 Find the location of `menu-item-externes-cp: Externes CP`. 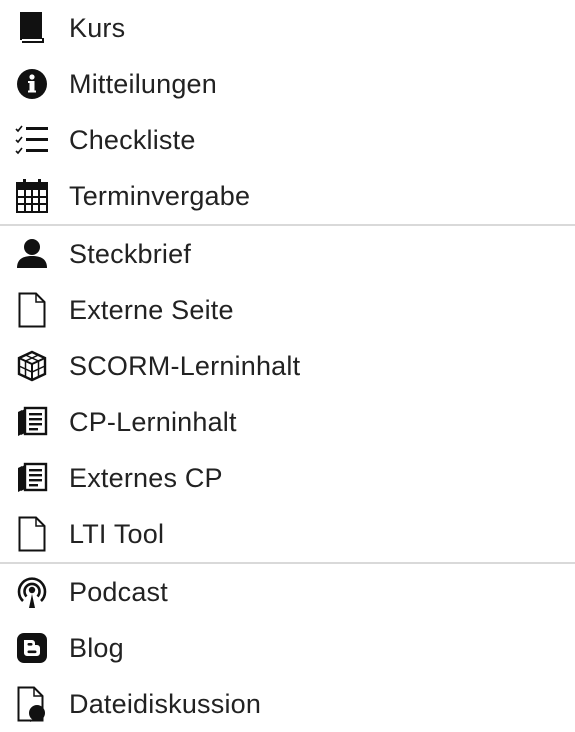

menu-item-externes-cp: Externes CP is located at coordinates (287, 478).